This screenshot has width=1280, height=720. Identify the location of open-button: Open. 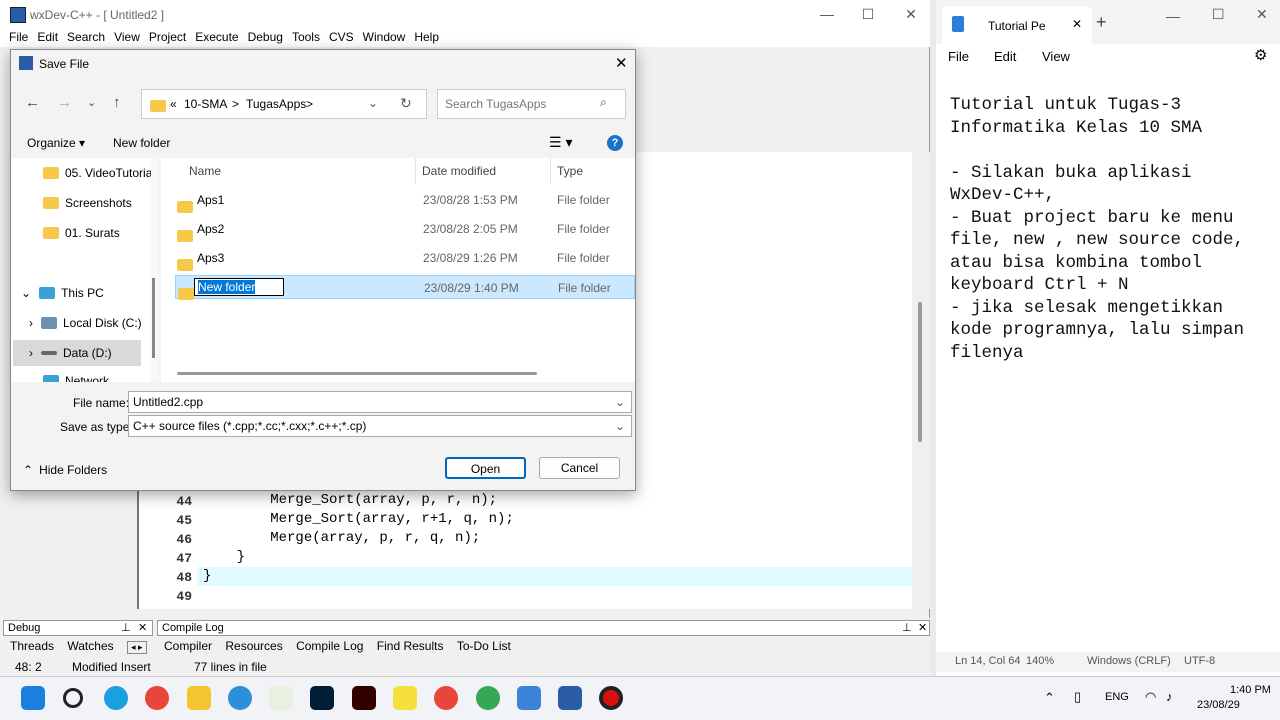
(485, 468).